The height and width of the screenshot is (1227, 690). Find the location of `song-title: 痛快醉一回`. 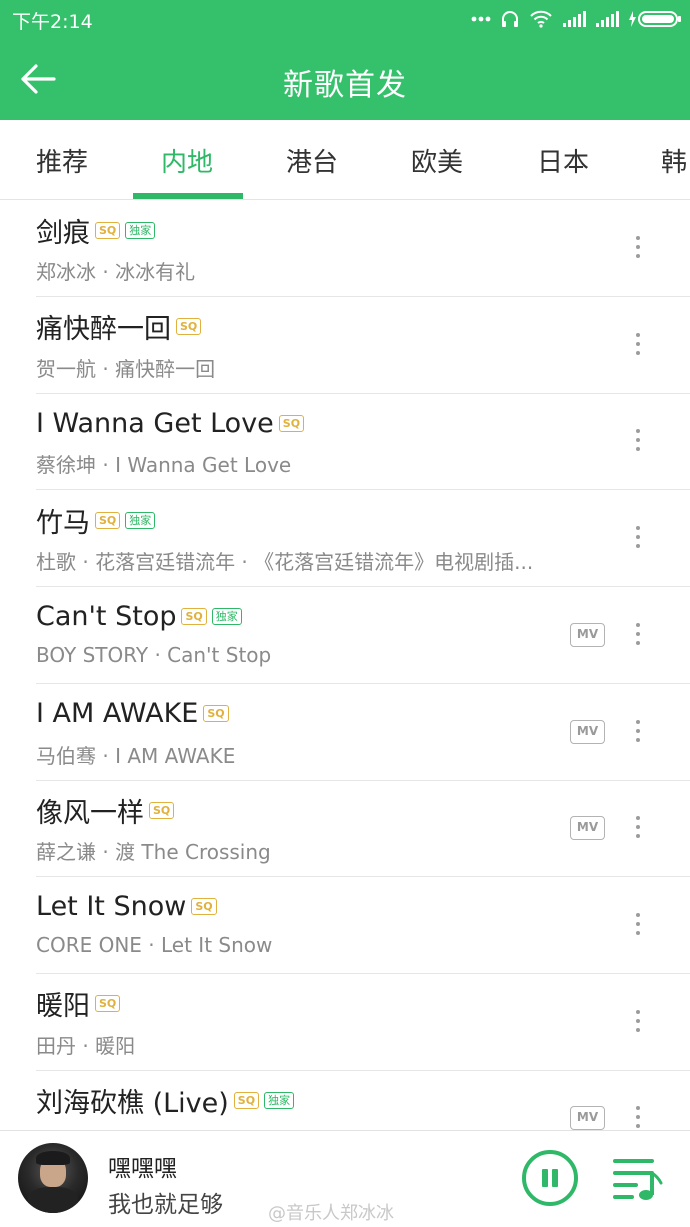

song-title: 痛快醉一回 is located at coordinates (103, 330).